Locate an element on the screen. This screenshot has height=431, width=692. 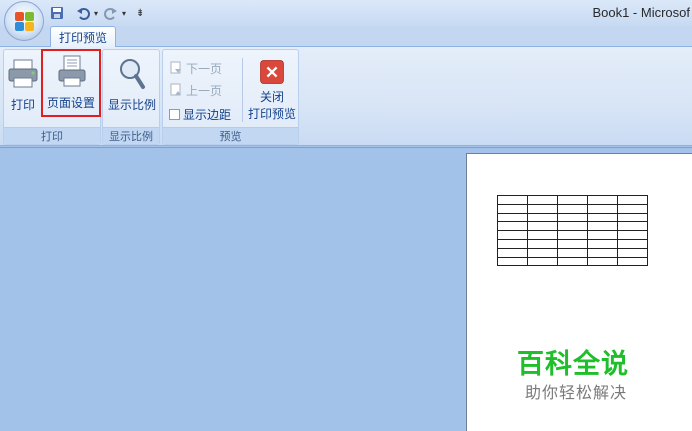
next-page-icon is located at coordinates (175, 67).